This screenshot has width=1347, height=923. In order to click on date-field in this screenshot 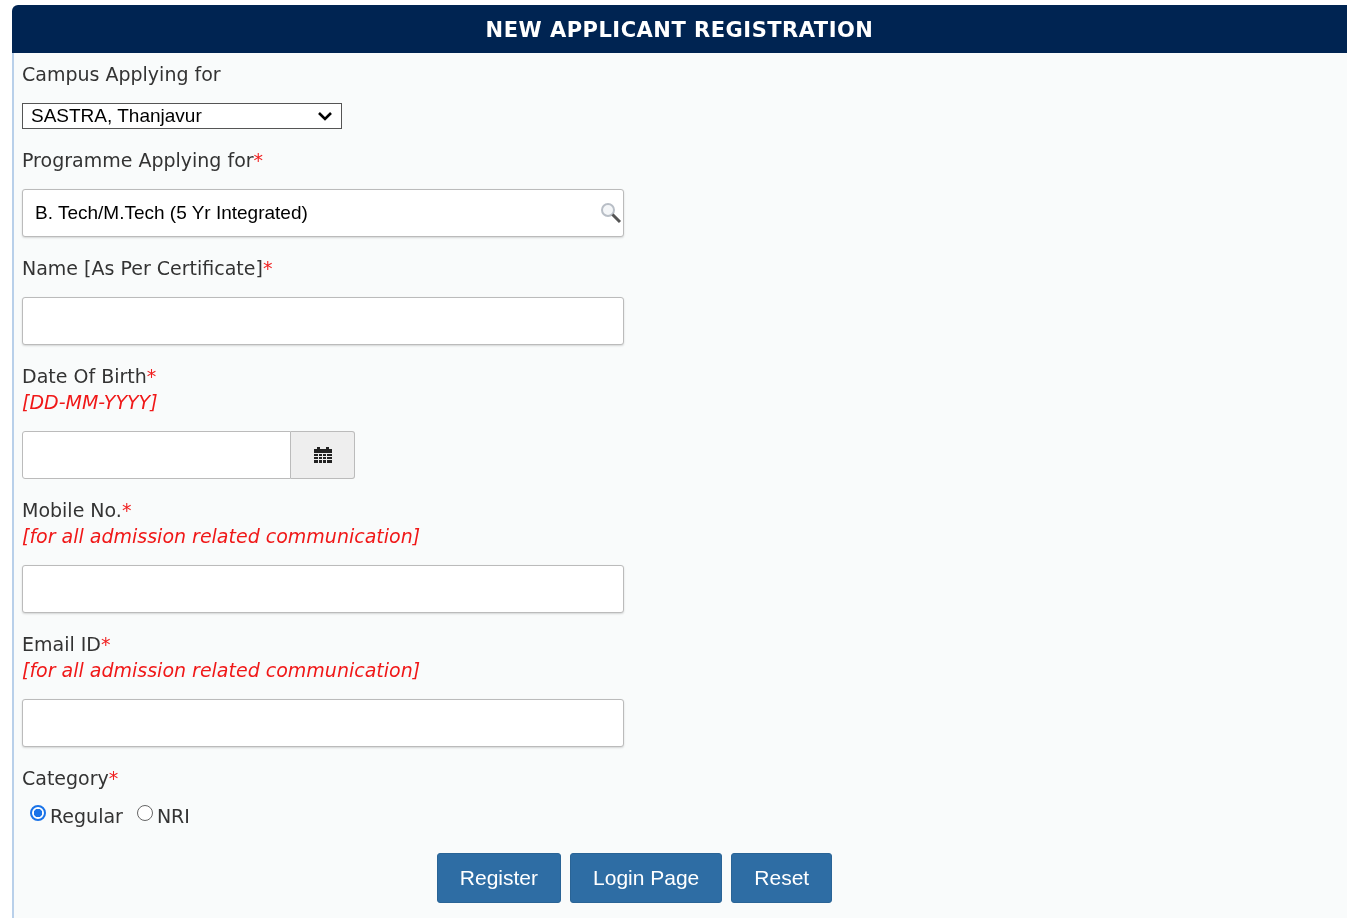, I will do `click(156, 455)`.